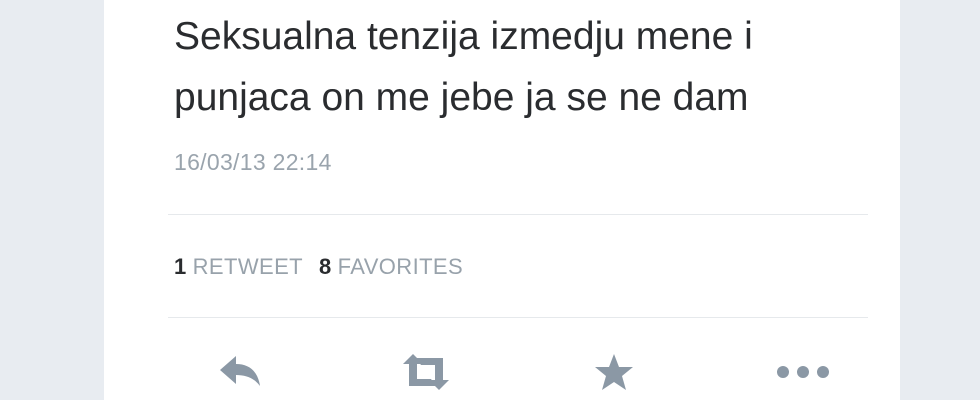 Image resolution: width=980 pixels, height=400 pixels. I want to click on star-icon, so click(614, 372).